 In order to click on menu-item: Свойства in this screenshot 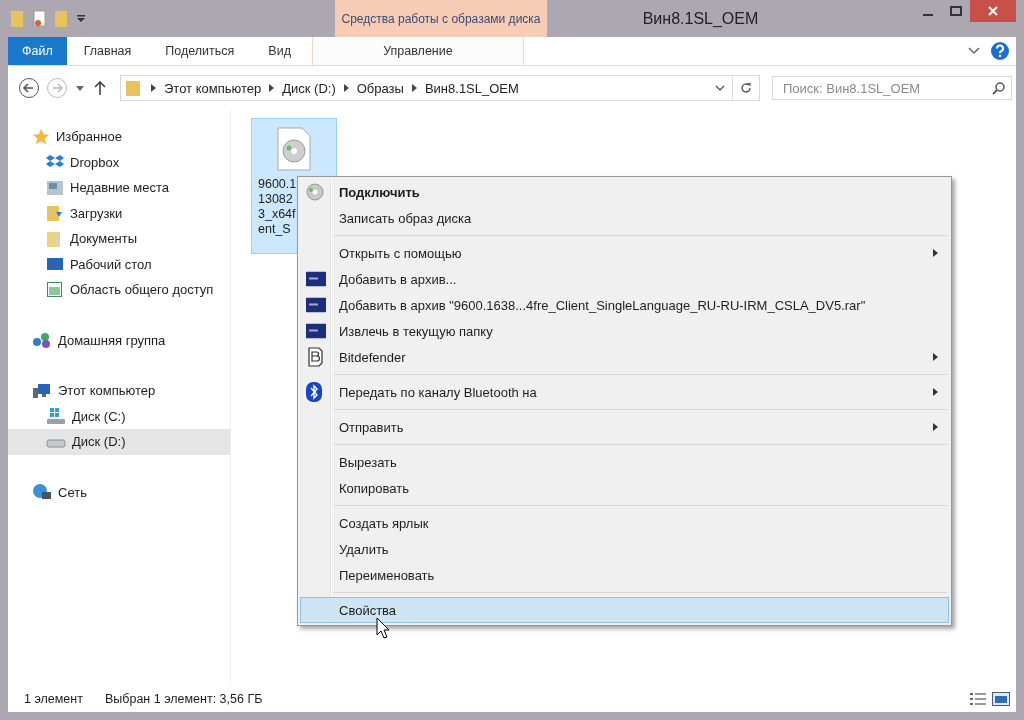, I will do `click(624, 610)`.